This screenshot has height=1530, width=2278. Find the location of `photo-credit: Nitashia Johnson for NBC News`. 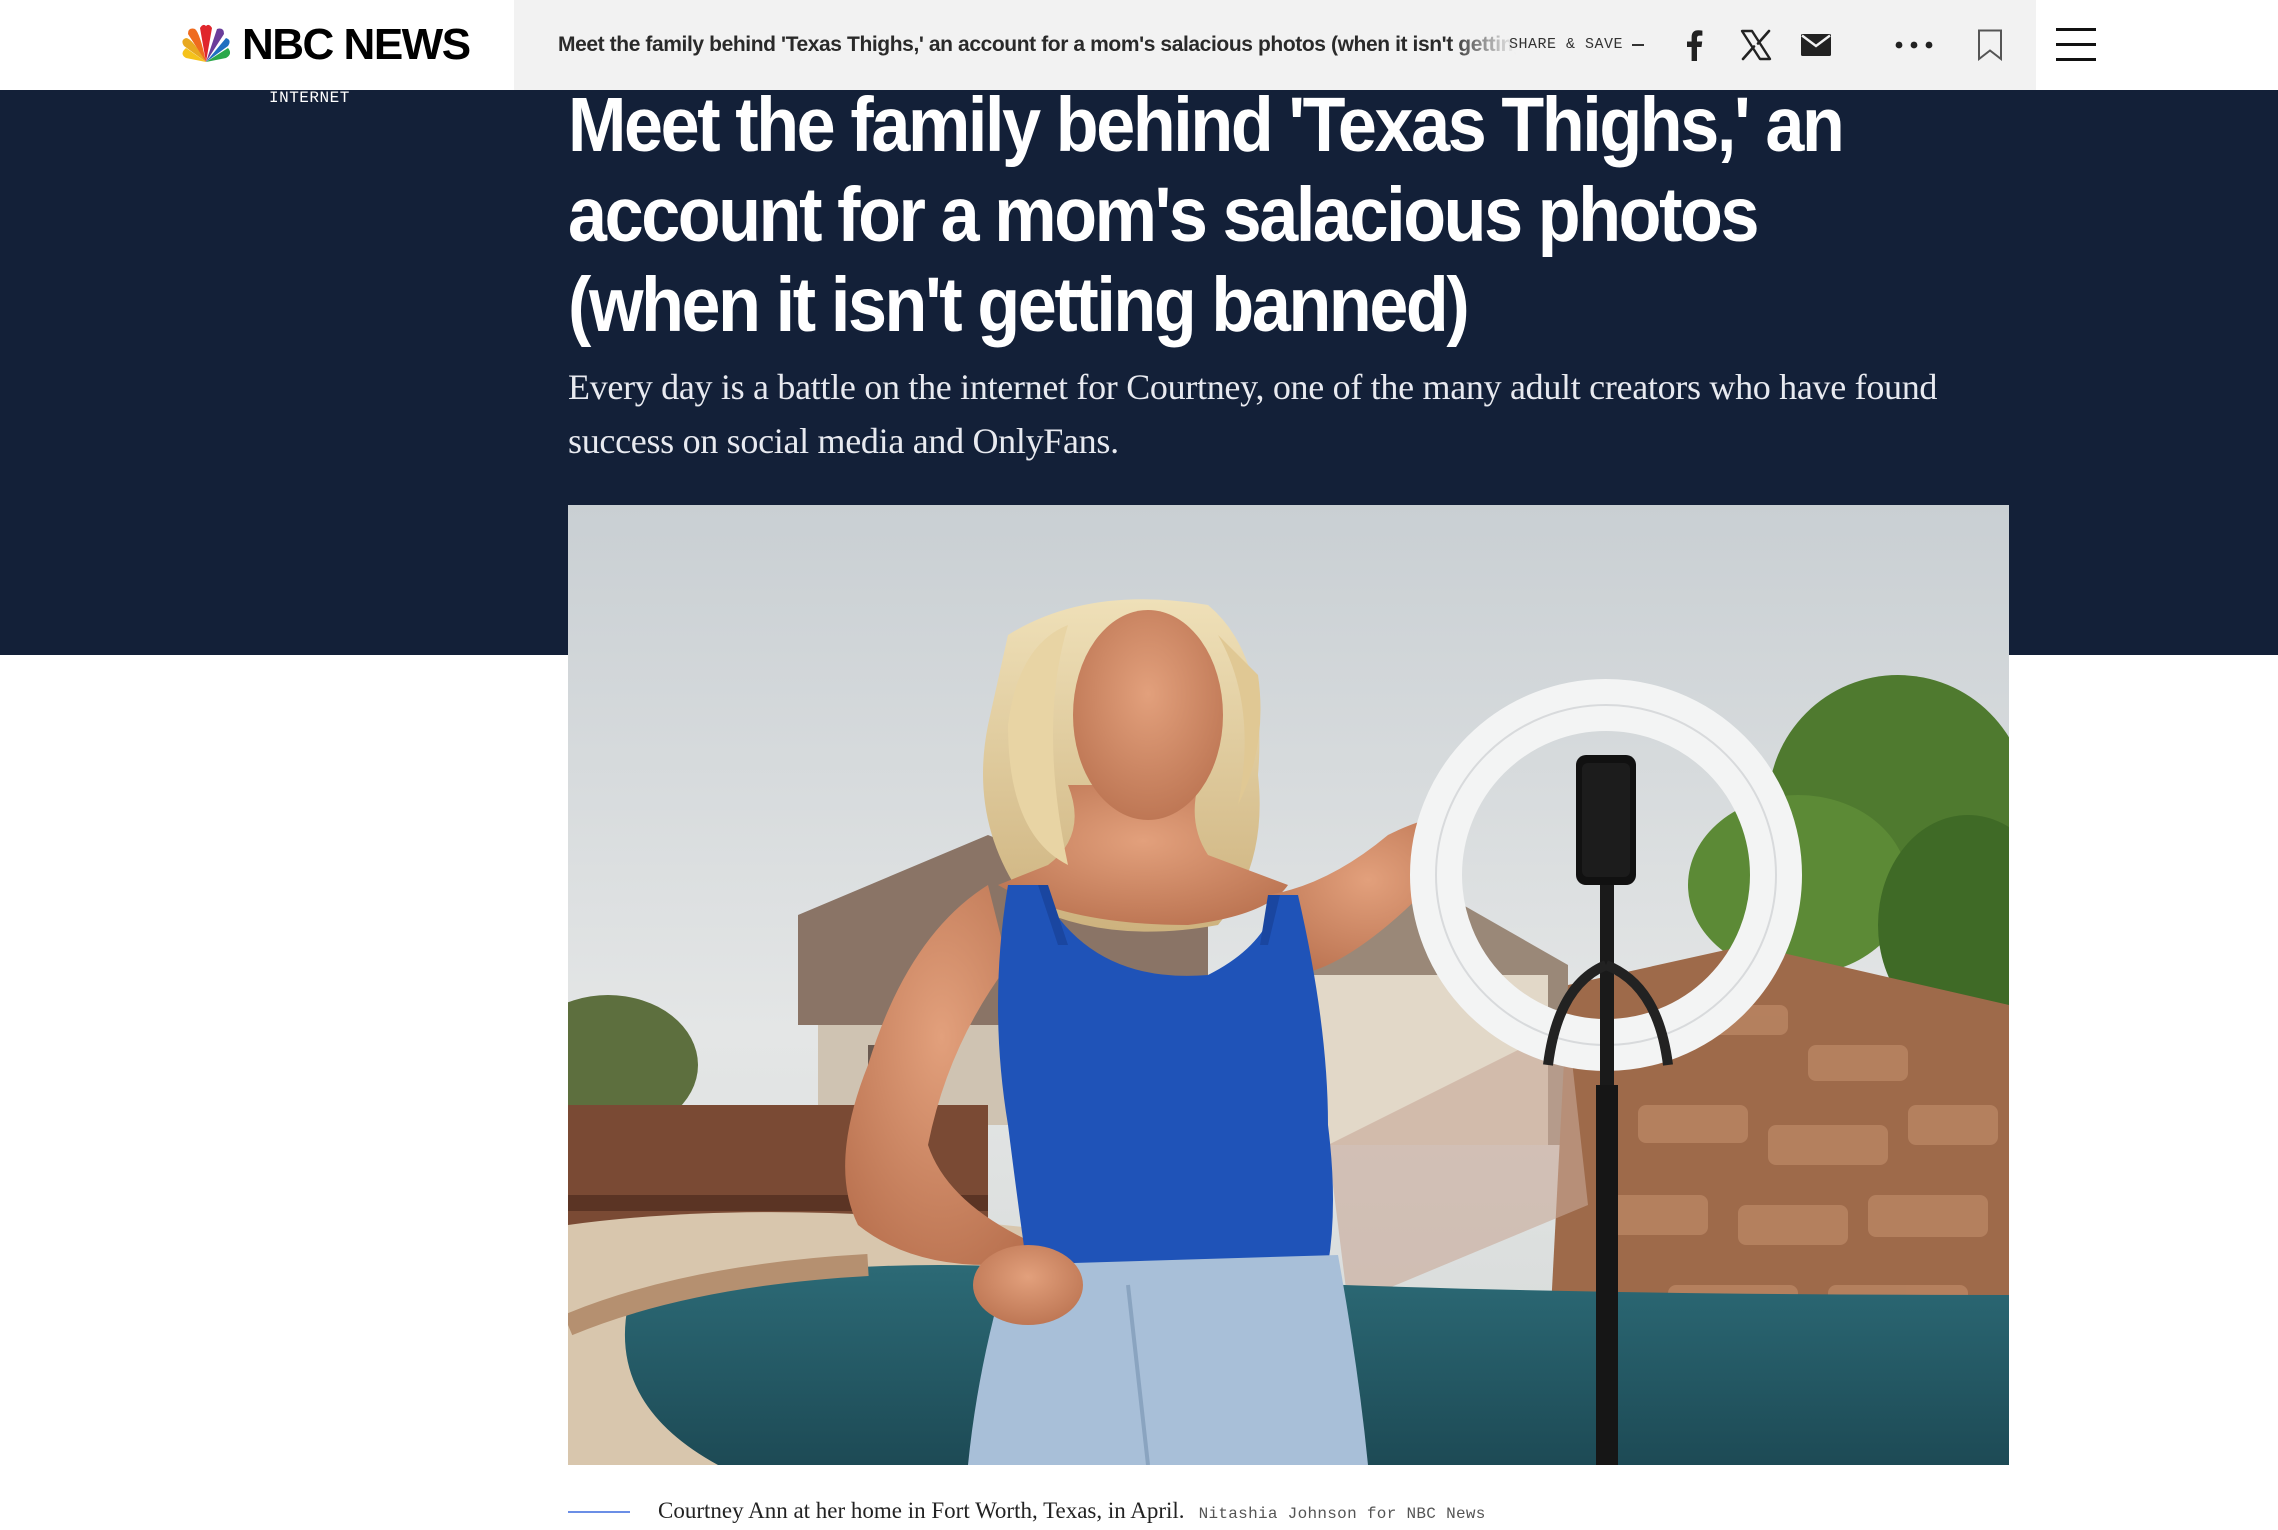

photo-credit: Nitashia Johnson for NBC News is located at coordinates (1342, 1514).